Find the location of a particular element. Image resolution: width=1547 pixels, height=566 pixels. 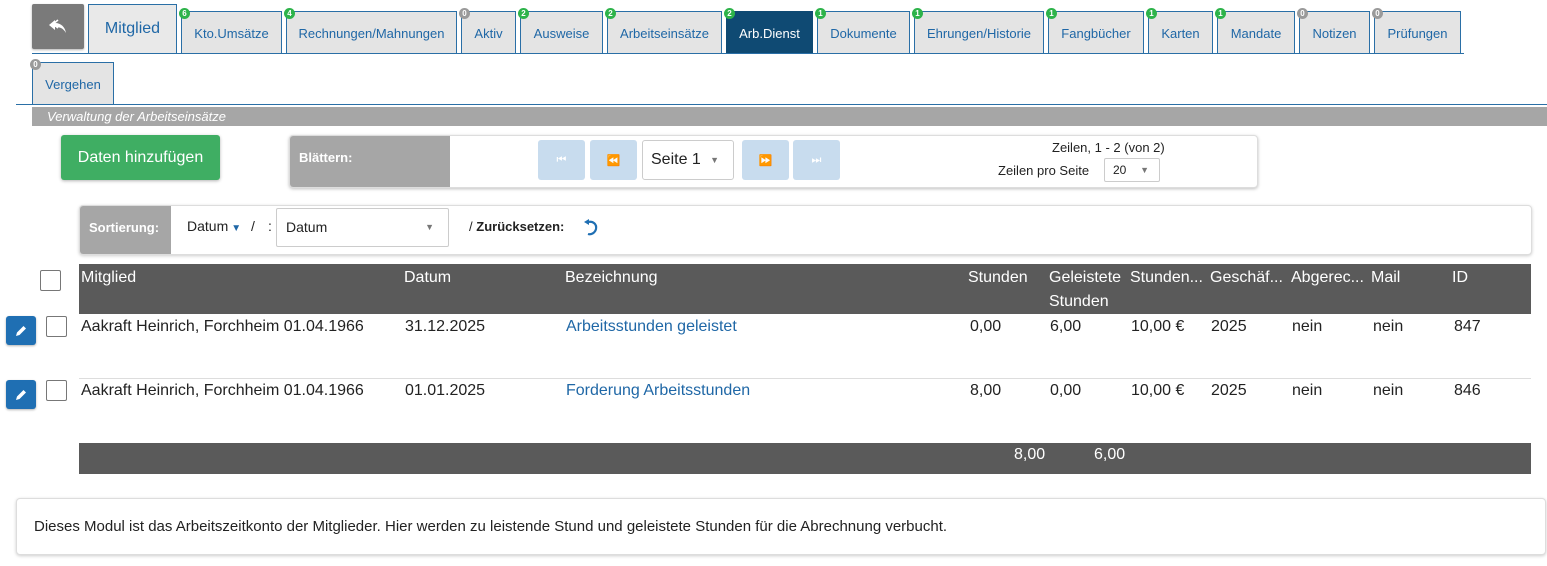

rows-per-page-select: 20 ▼ is located at coordinates (1132, 170).